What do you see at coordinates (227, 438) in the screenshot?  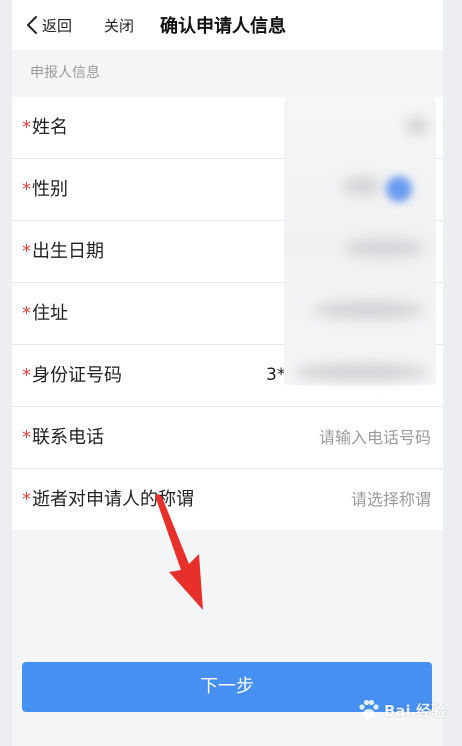 I see `form-row-phone: *联系电话 请输入电话号码` at bounding box center [227, 438].